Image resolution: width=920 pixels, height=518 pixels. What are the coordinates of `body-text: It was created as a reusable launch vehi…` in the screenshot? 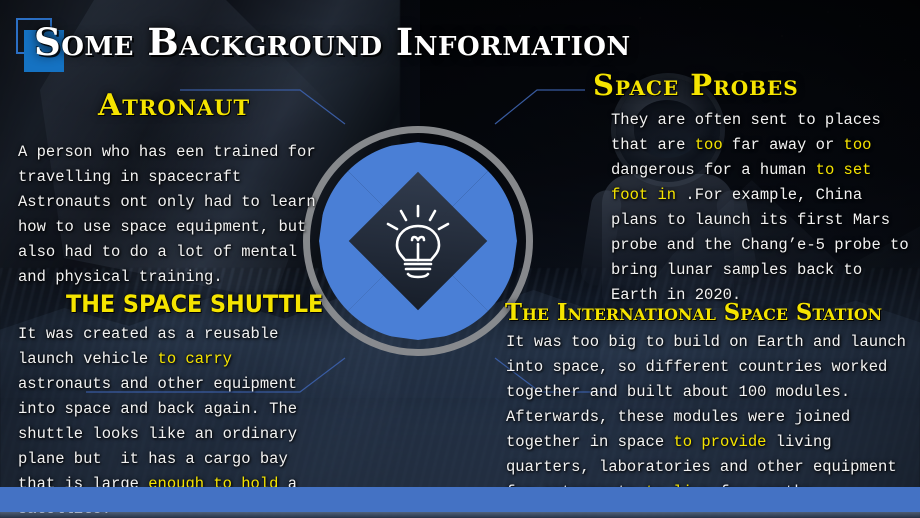 It's located at (153, 346).